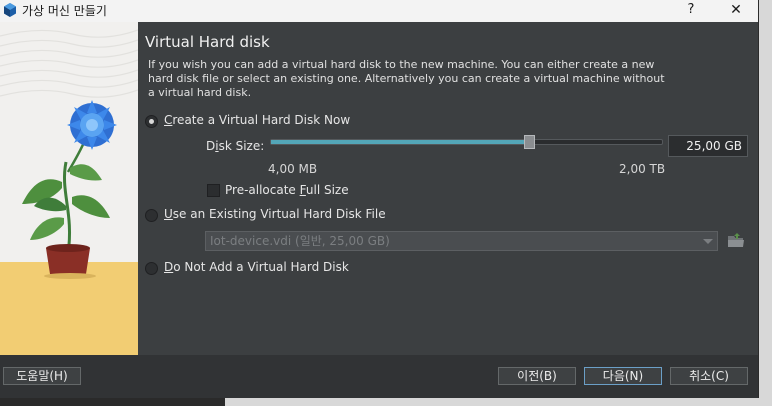  Describe the element at coordinates (709, 376) in the screenshot. I see `cancel-button: 취소(C)` at that location.